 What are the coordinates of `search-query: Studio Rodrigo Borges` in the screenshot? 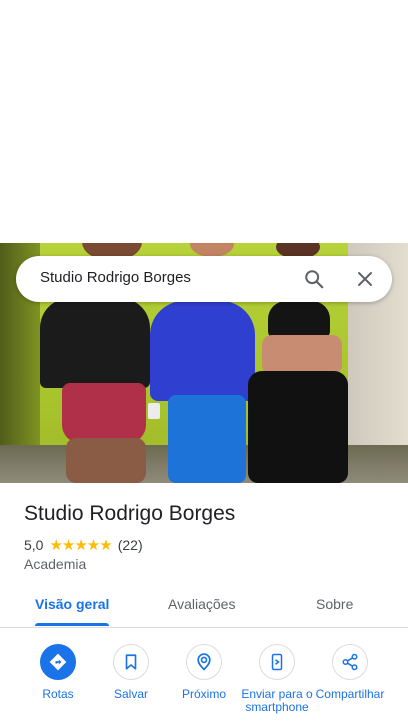 It's located at (115, 277).